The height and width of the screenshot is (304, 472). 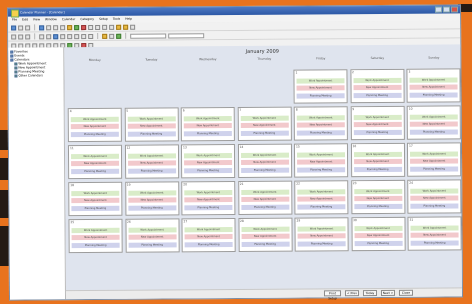 I want to click on add-event-icon, so click(x=77, y=27).